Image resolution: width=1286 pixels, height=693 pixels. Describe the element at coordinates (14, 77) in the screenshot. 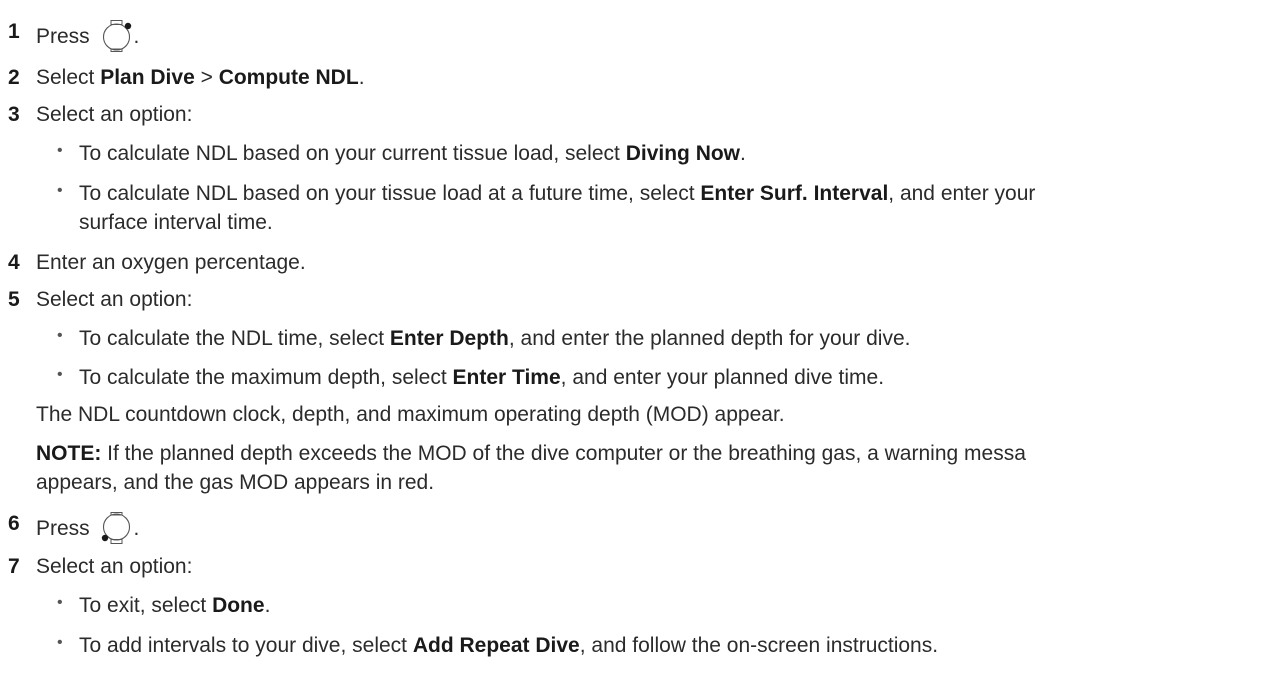

I see `step-number: 2` at that location.